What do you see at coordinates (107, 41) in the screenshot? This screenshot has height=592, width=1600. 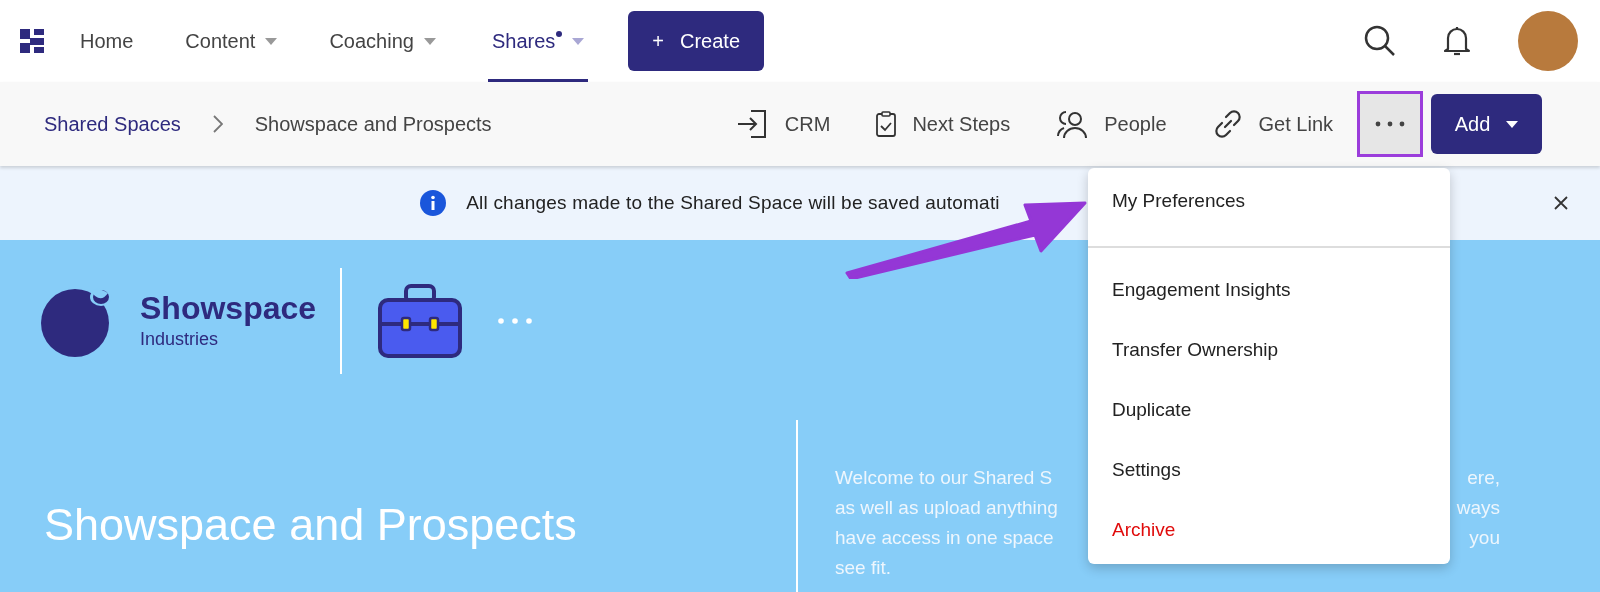 I see `nav-tab: Home` at bounding box center [107, 41].